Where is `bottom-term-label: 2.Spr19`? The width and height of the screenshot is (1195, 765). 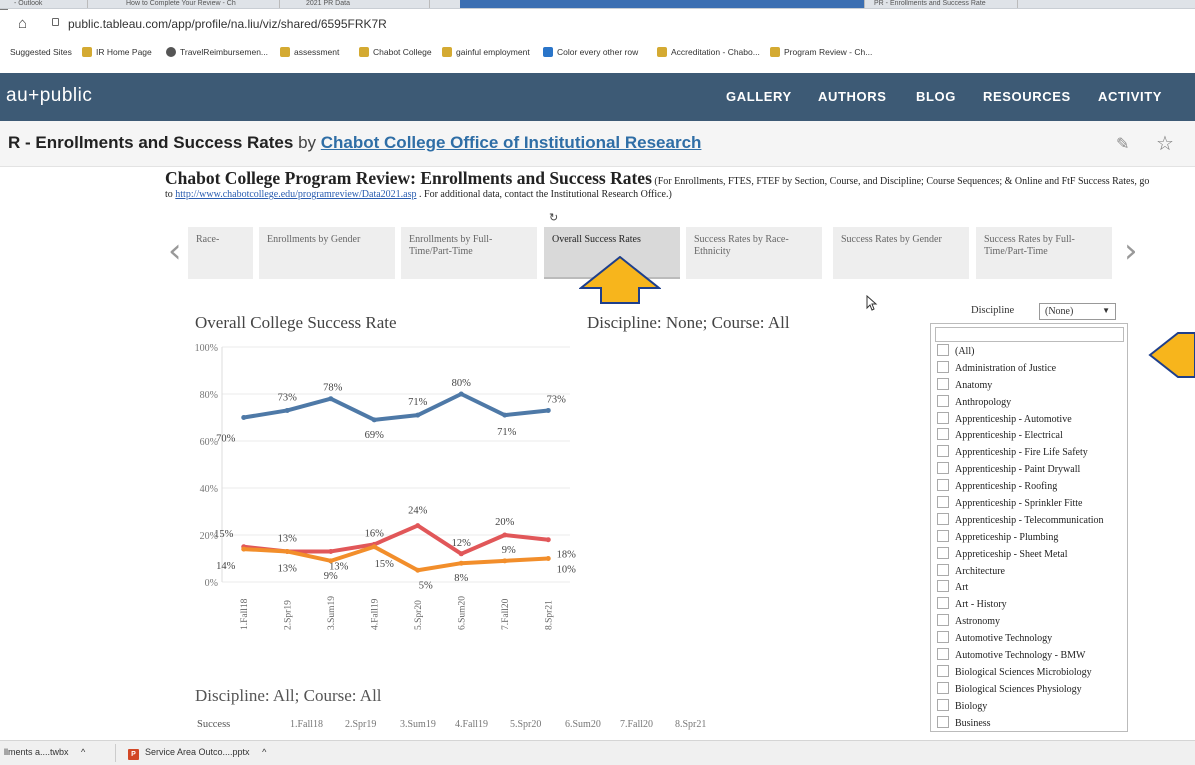
bottom-term-label: 2.Spr19 is located at coordinates (360, 724).